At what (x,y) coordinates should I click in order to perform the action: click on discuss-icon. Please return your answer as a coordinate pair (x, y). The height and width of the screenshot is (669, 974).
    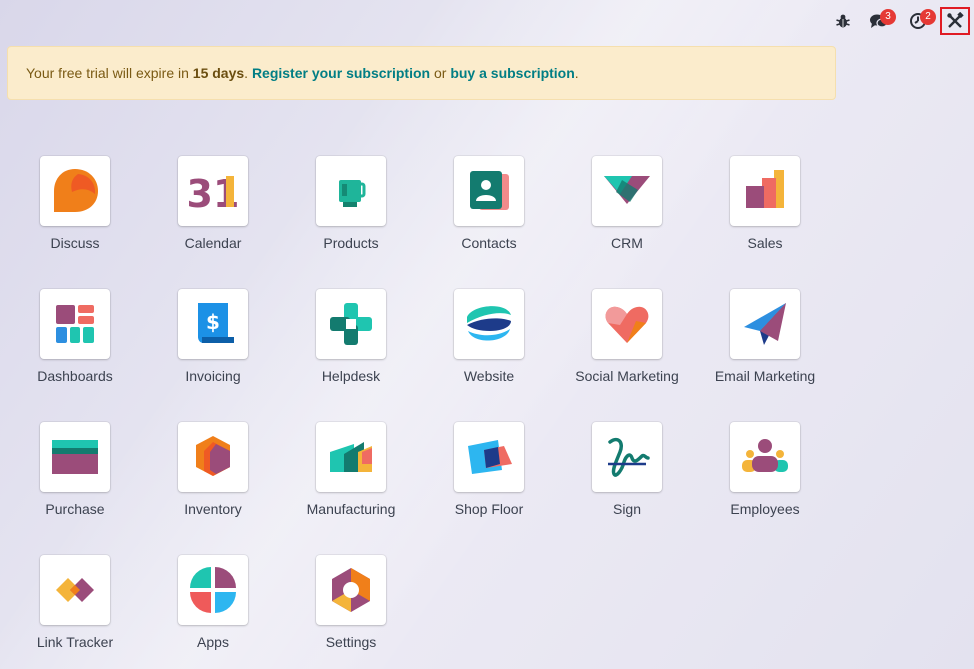
    Looking at the image, I should click on (76, 190).